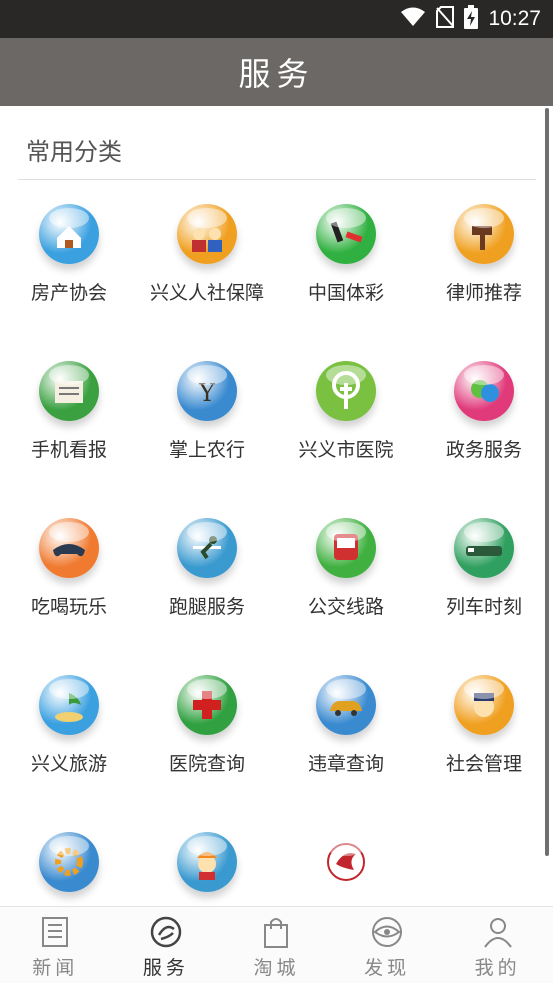 This screenshot has width=553, height=983. What do you see at coordinates (207, 269) in the screenshot?
I see `service-item: 兴义人社保障` at bounding box center [207, 269].